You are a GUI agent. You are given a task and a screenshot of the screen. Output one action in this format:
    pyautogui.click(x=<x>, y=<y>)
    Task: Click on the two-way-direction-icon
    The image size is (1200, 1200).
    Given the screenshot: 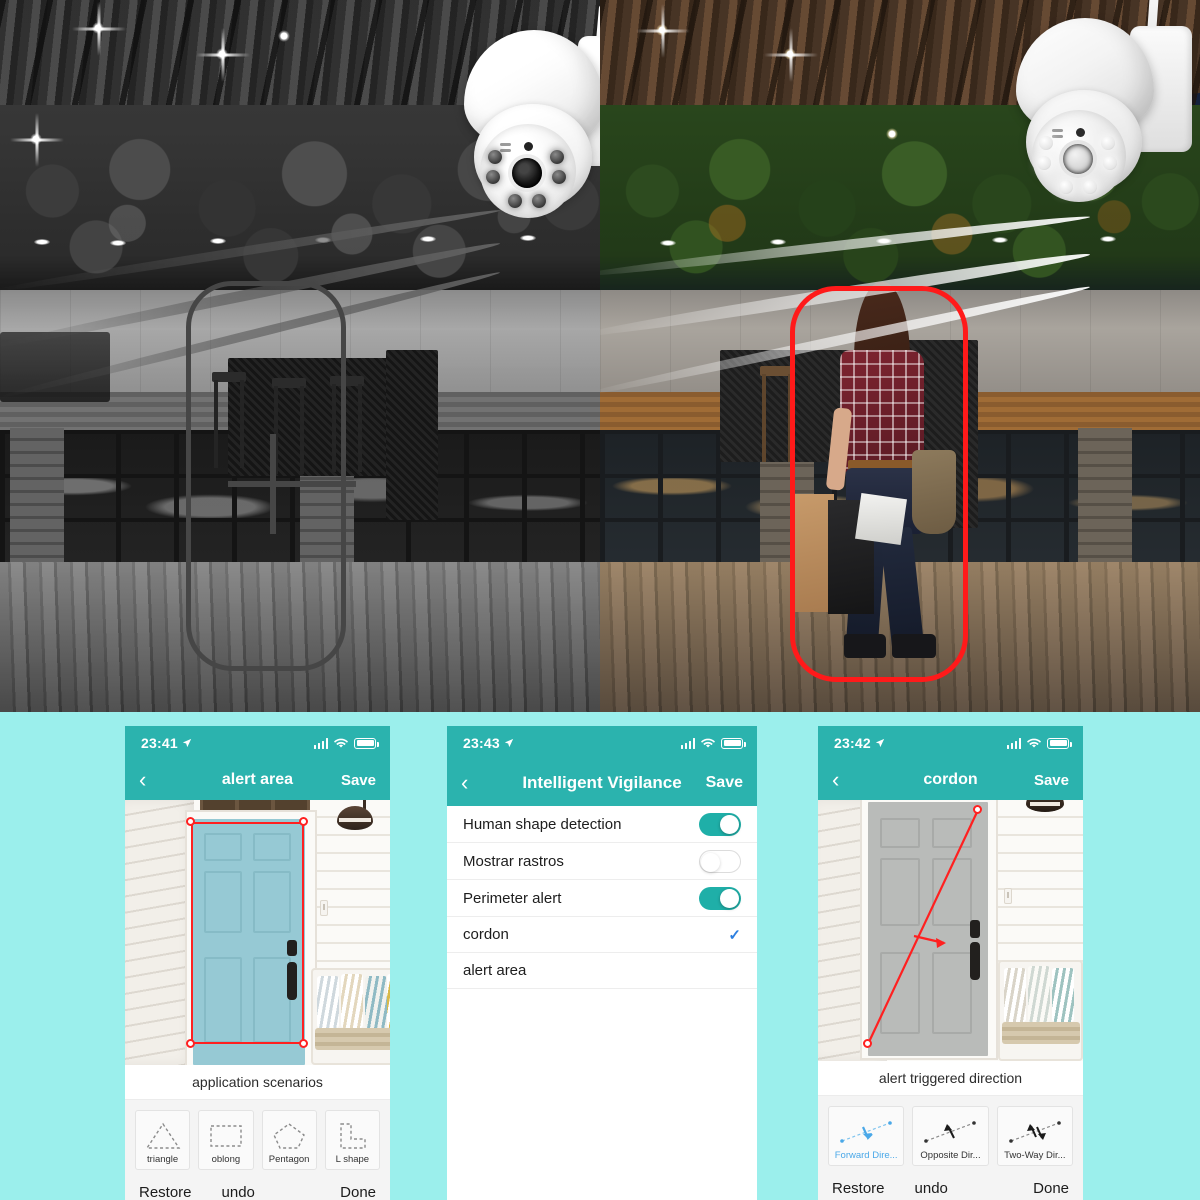 What is the action you would take?
    pyautogui.click(x=1035, y=1131)
    